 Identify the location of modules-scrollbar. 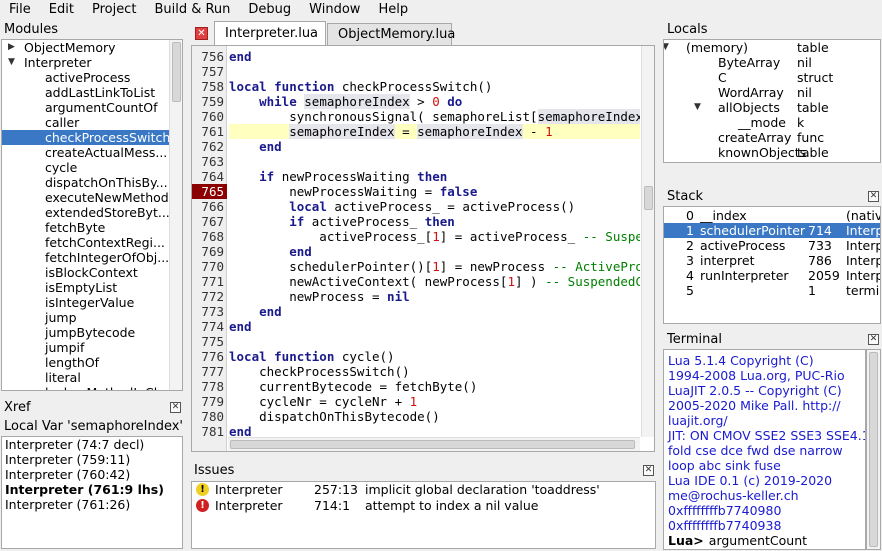
(175, 215).